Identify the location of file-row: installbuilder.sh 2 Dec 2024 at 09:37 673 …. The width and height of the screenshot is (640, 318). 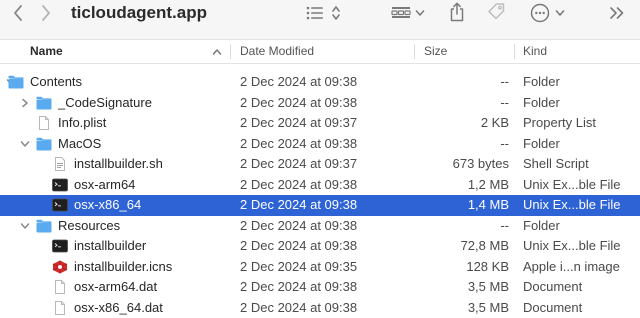
(320, 164).